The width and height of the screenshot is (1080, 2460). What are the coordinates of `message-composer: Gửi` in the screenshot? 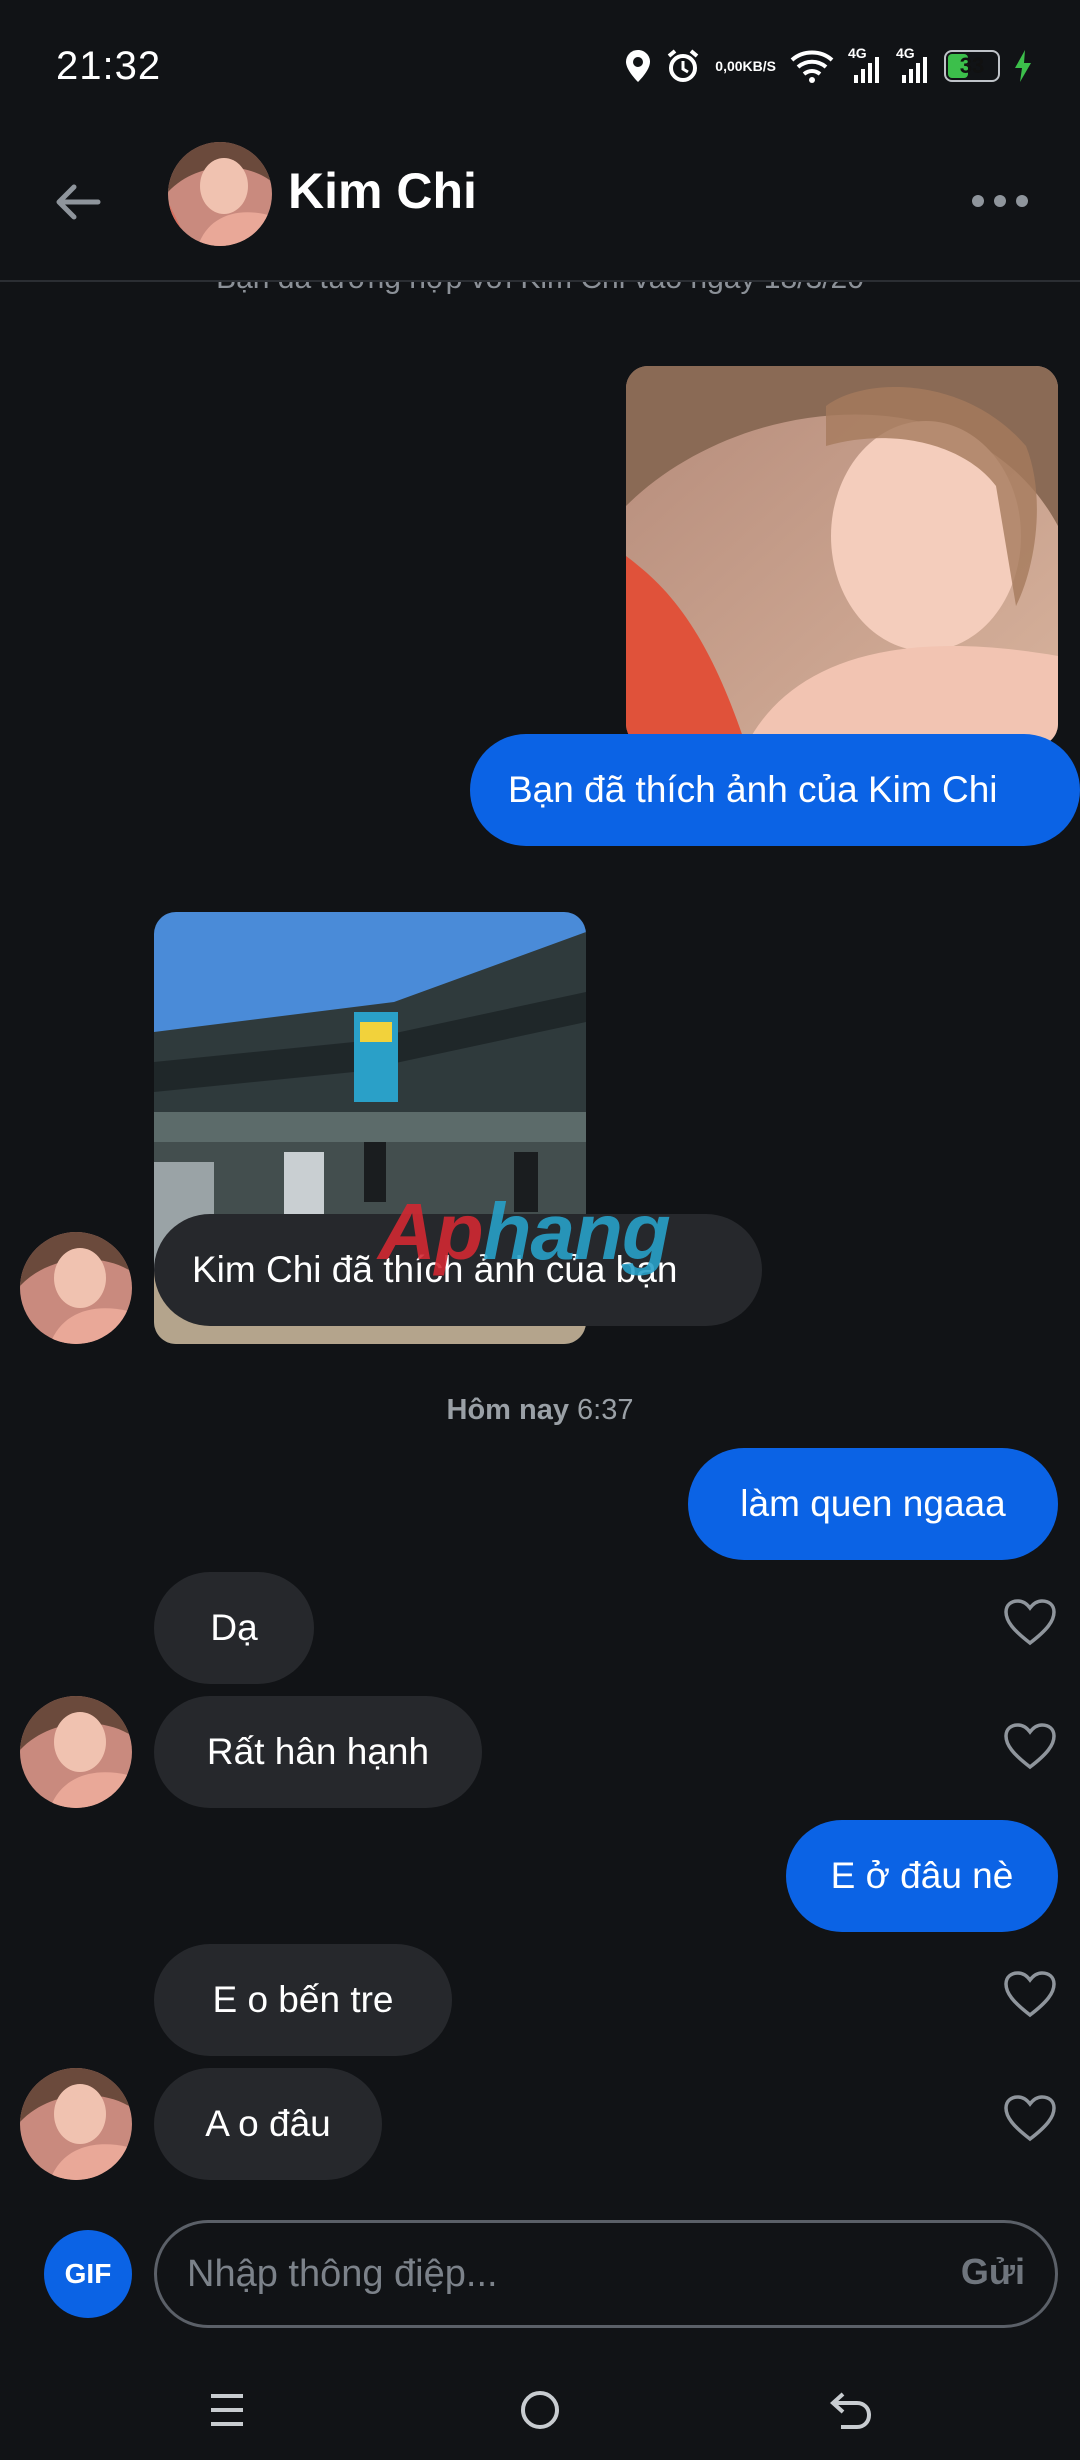 It's located at (606, 2274).